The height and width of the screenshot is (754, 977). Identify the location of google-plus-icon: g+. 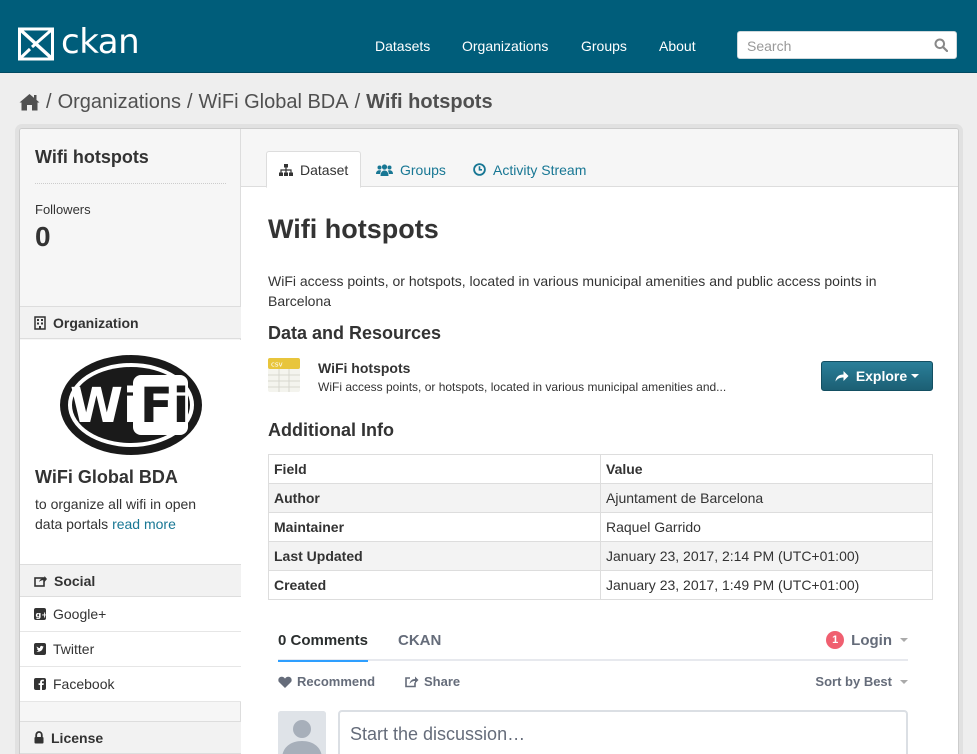
(40, 614).